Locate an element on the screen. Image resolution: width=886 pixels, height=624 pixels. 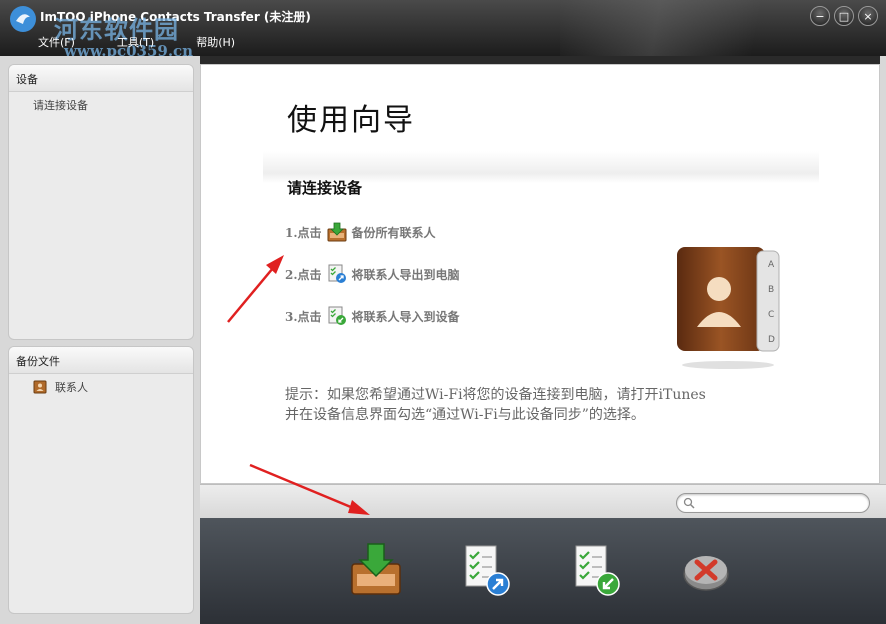
step-3-text: 将联系人导入到设备 is located at coordinates (405, 316).